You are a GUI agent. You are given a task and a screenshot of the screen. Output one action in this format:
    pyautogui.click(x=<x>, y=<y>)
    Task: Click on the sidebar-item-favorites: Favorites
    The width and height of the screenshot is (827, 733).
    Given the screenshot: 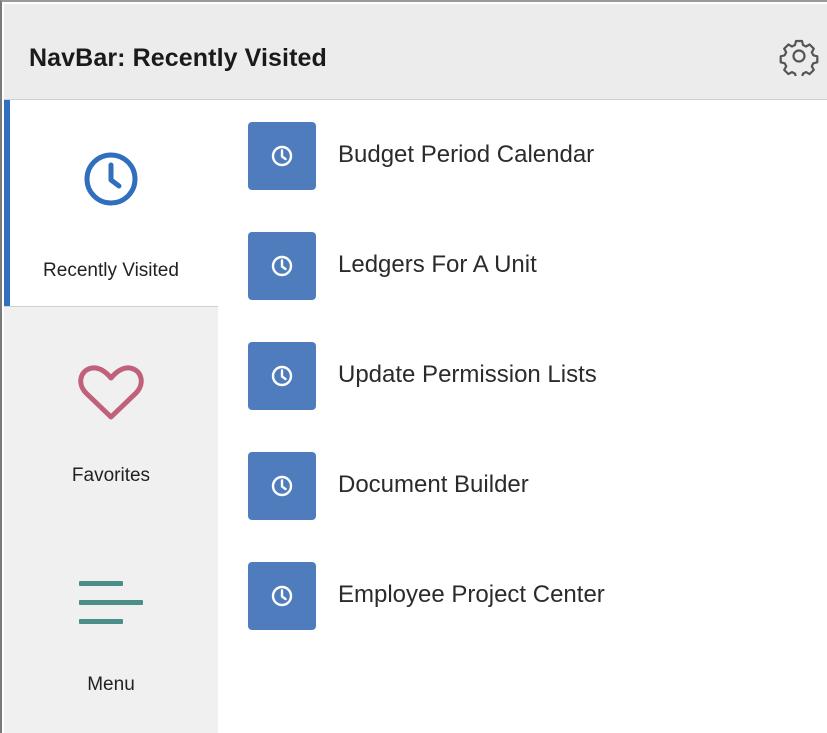 What is the action you would take?
    pyautogui.click(x=111, y=410)
    